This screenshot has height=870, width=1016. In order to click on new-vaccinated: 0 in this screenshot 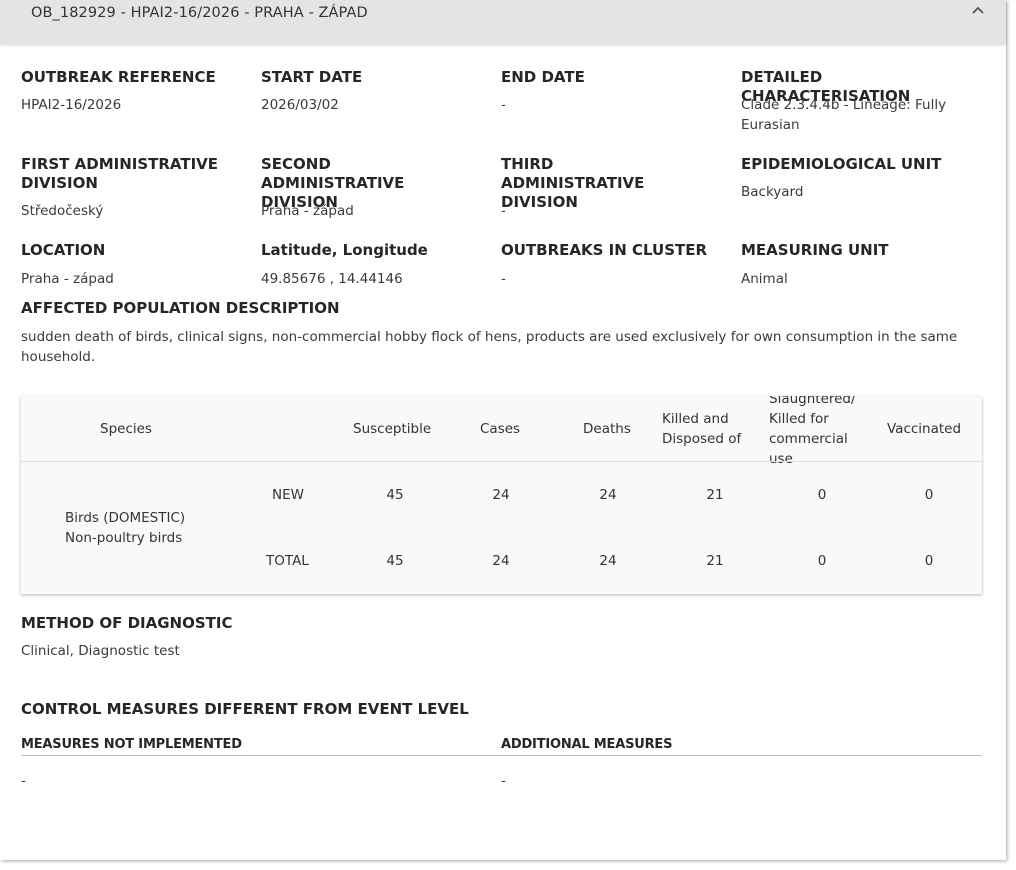, I will do `click(929, 495)`.